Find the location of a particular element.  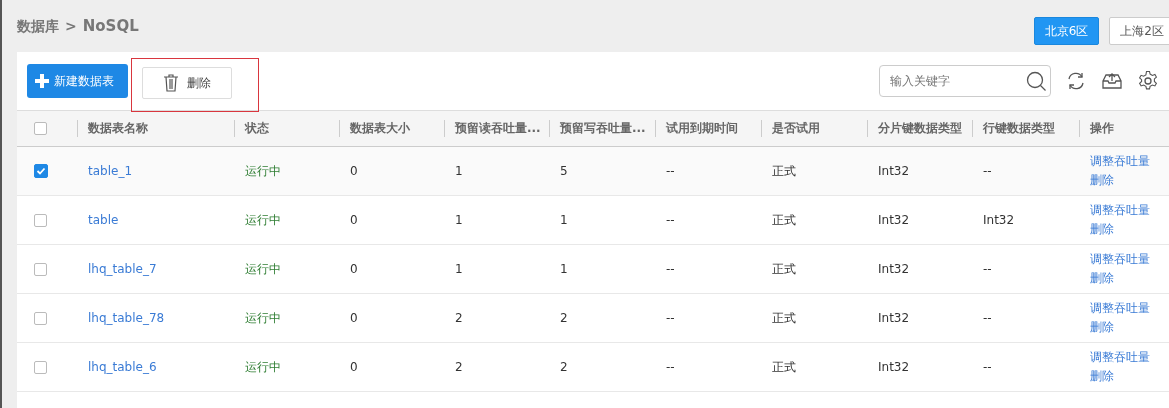

table-cell-text: 5 is located at coordinates (564, 171).